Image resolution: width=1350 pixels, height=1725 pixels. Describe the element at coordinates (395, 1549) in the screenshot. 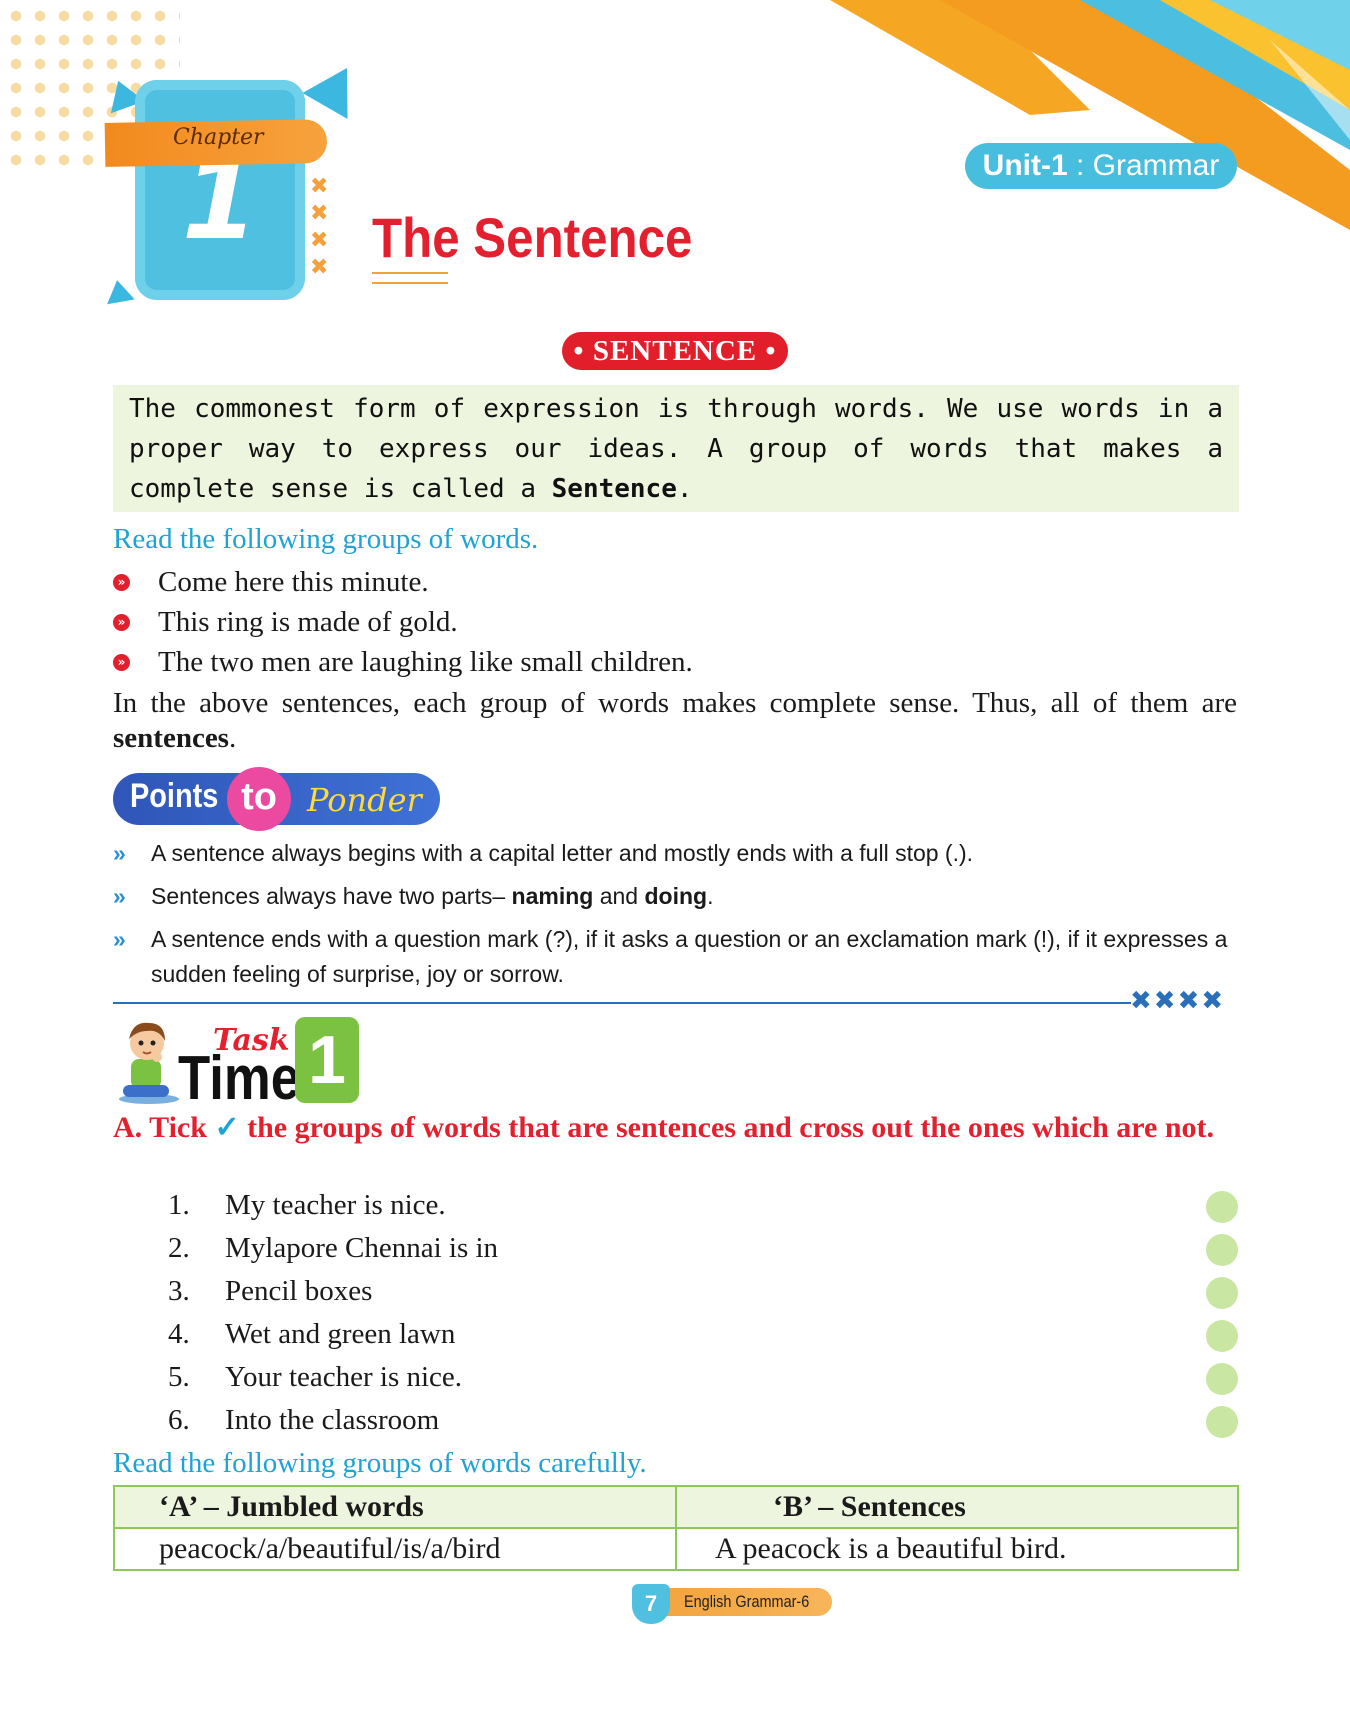

I see `table-cell-jumbled: peacock/a/beautiful/is/a/bird` at that location.